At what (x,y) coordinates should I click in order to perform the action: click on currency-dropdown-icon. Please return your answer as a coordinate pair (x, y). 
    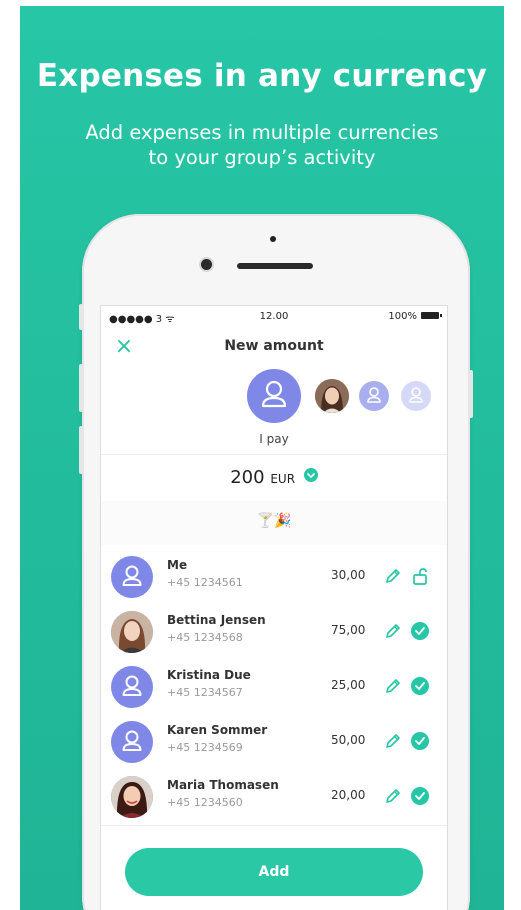
    Looking at the image, I should click on (310, 475).